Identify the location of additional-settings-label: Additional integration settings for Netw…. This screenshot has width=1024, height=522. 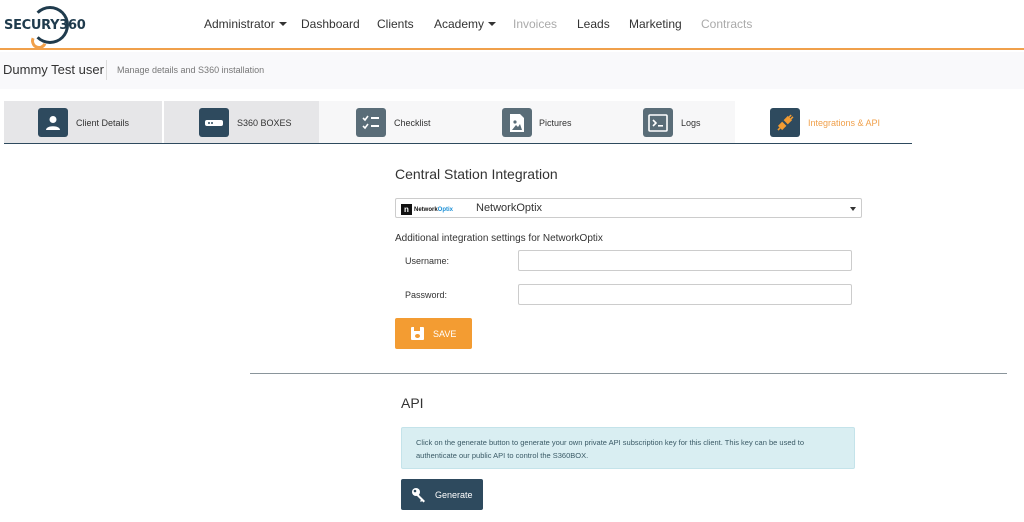
(499, 238).